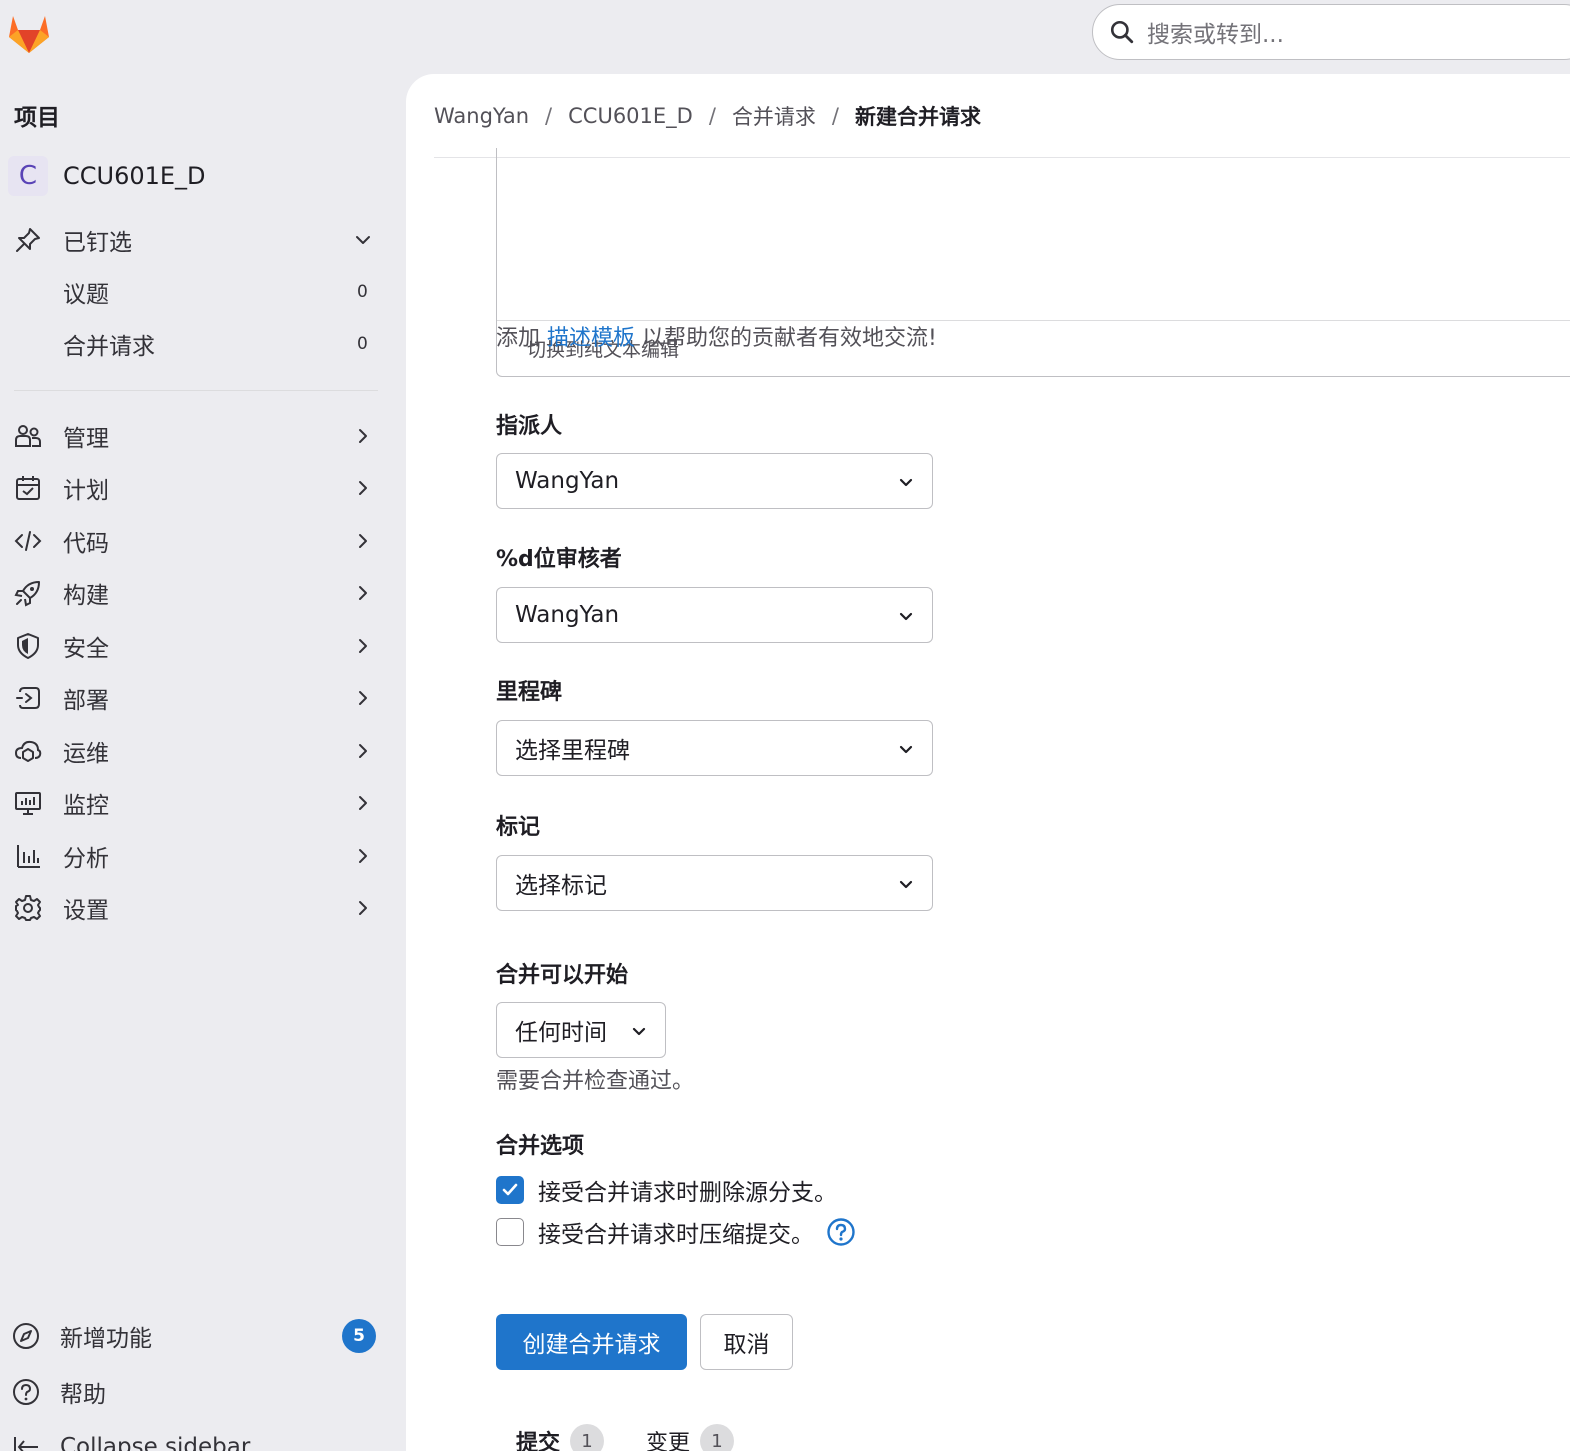 The width and height of the screenshot is (1570, 1451). I want to click on squash-commits-option: 接受合并请求时压缩提交。, so click(676, 1232).